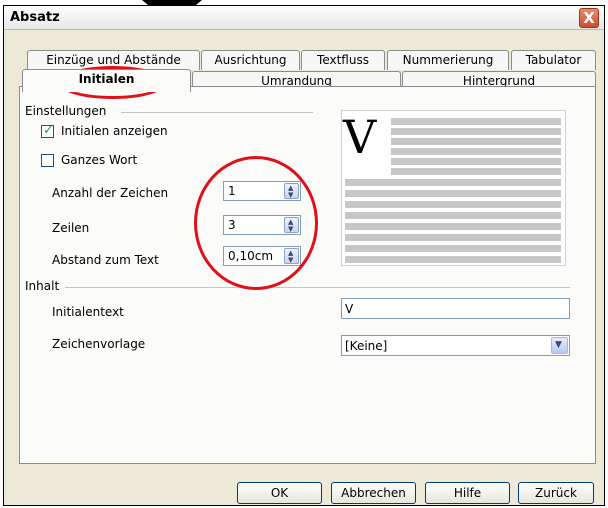 The width and height of the screenshot is (608, 508). What do you see at coordinates (113, 60) in the screenshot?
I see `tab-label: Einzüge und Abstände` at bounding box center [113, 60].